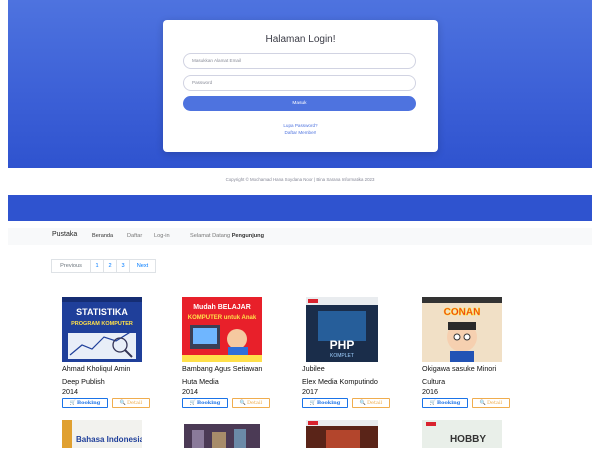  Describe the element at coordinates (300, 208) in the screenshot. I see `header-banner` at that location.